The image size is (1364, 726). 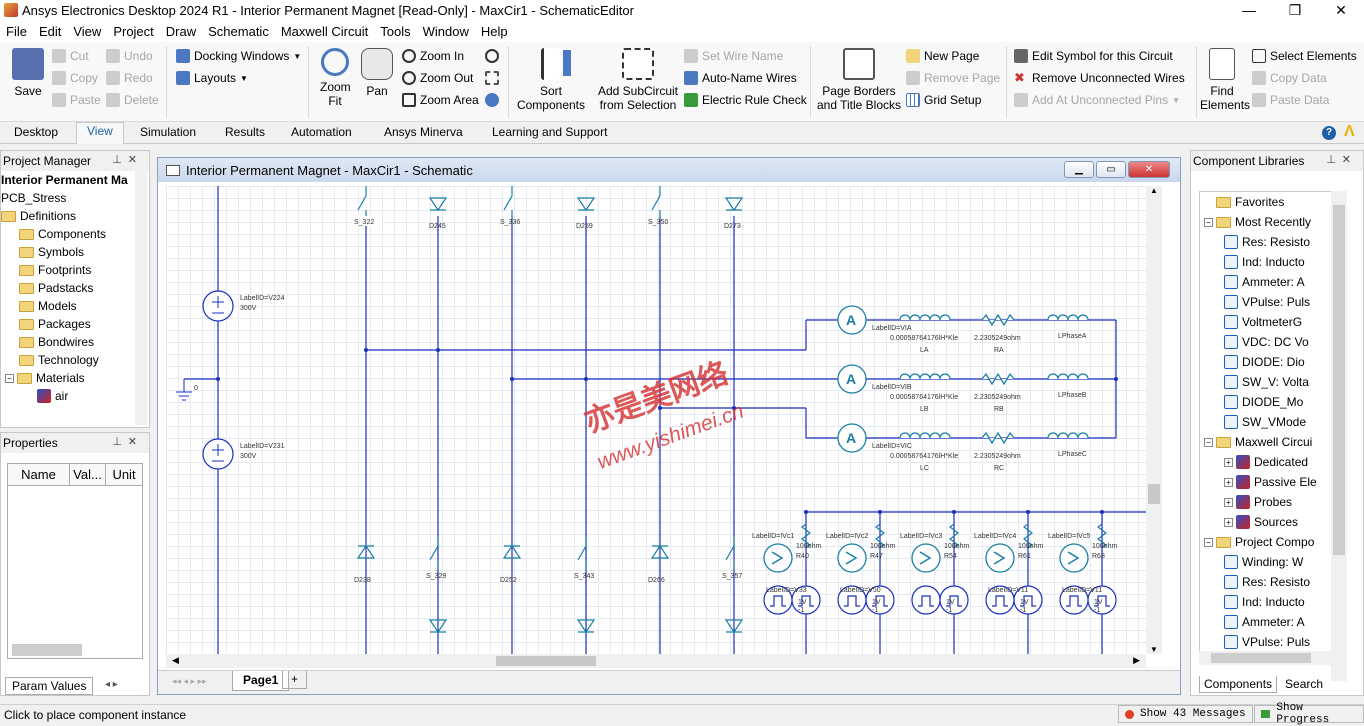 I want to click on library-item: + Probes, so click(x=1270, y=502).